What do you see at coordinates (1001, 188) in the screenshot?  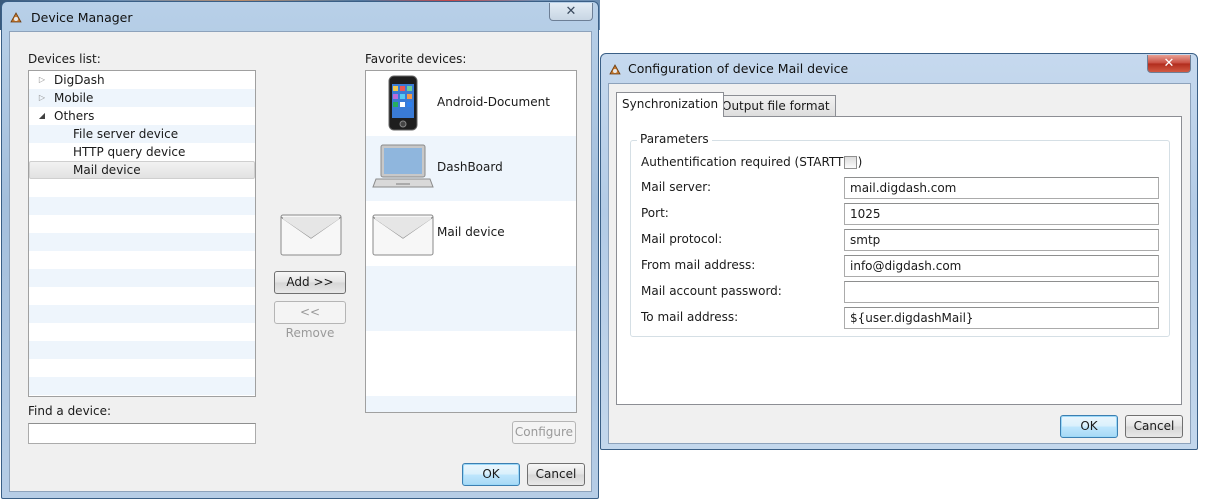 I see `mail-server-field: mail.digdash.com` at bounding box center [1001, 188].